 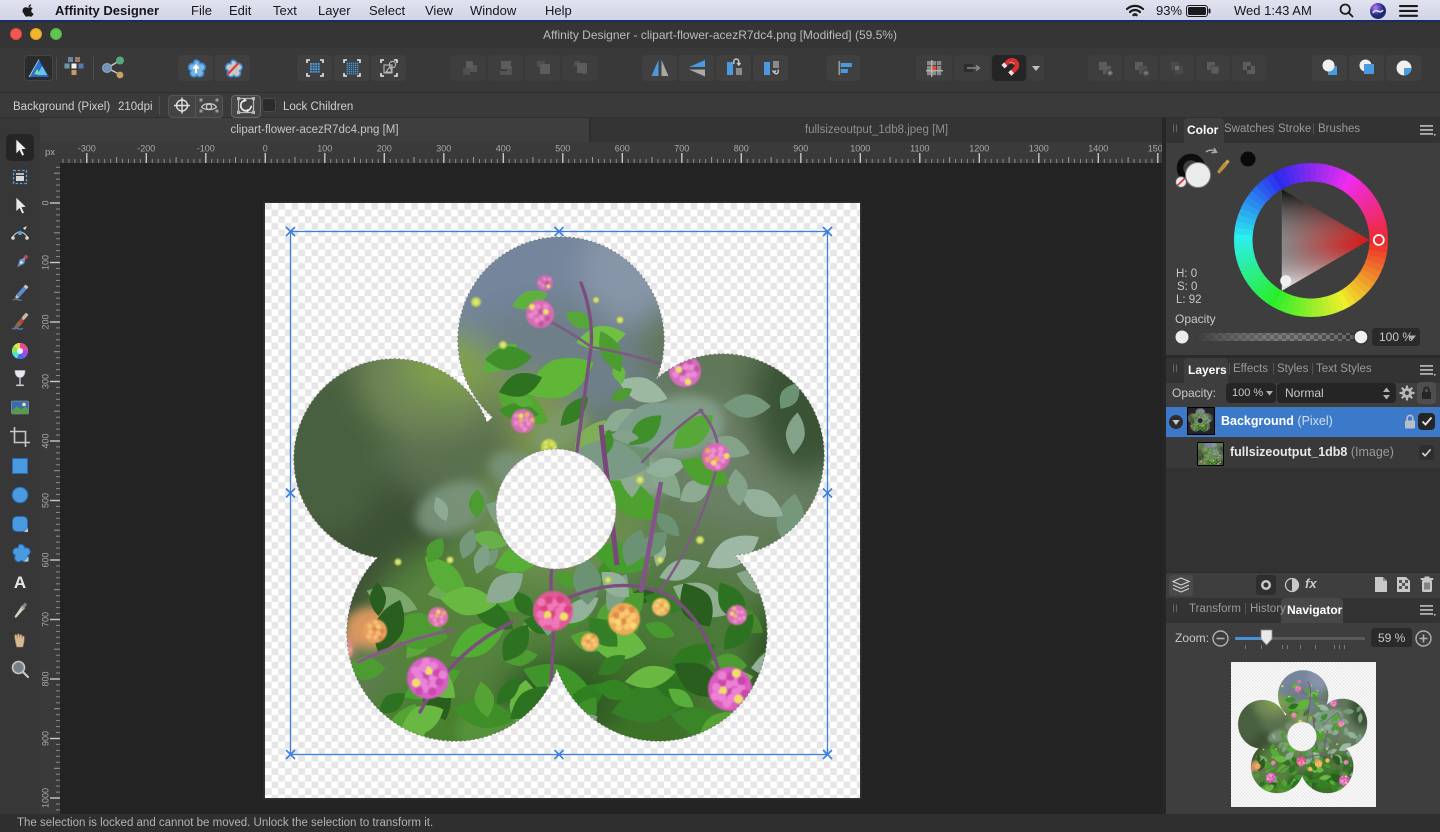 I want to click on svg-text: H: 0, so click(x=1186, y=274).